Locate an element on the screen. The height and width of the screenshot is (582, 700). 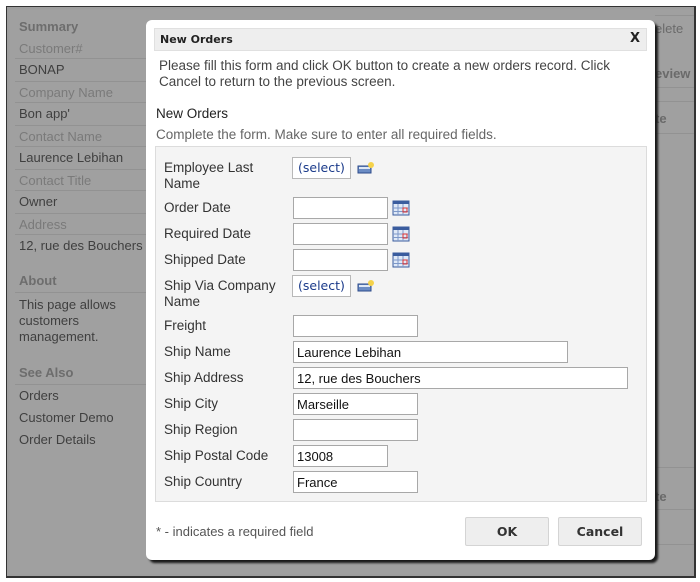
about-heading: About is located at coordinates (38, 280).